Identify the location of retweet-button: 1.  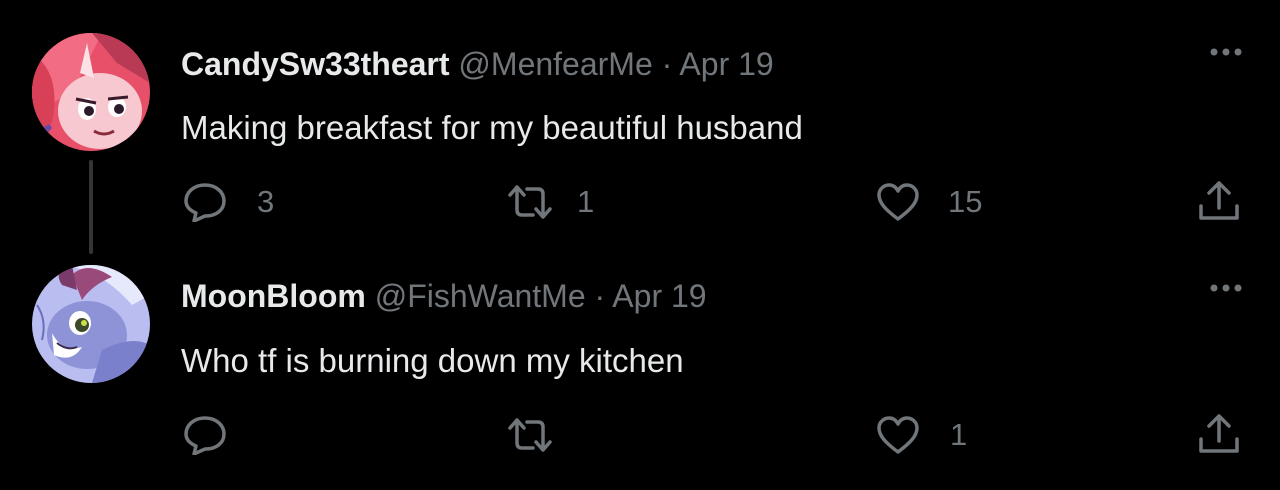
(550, 202).